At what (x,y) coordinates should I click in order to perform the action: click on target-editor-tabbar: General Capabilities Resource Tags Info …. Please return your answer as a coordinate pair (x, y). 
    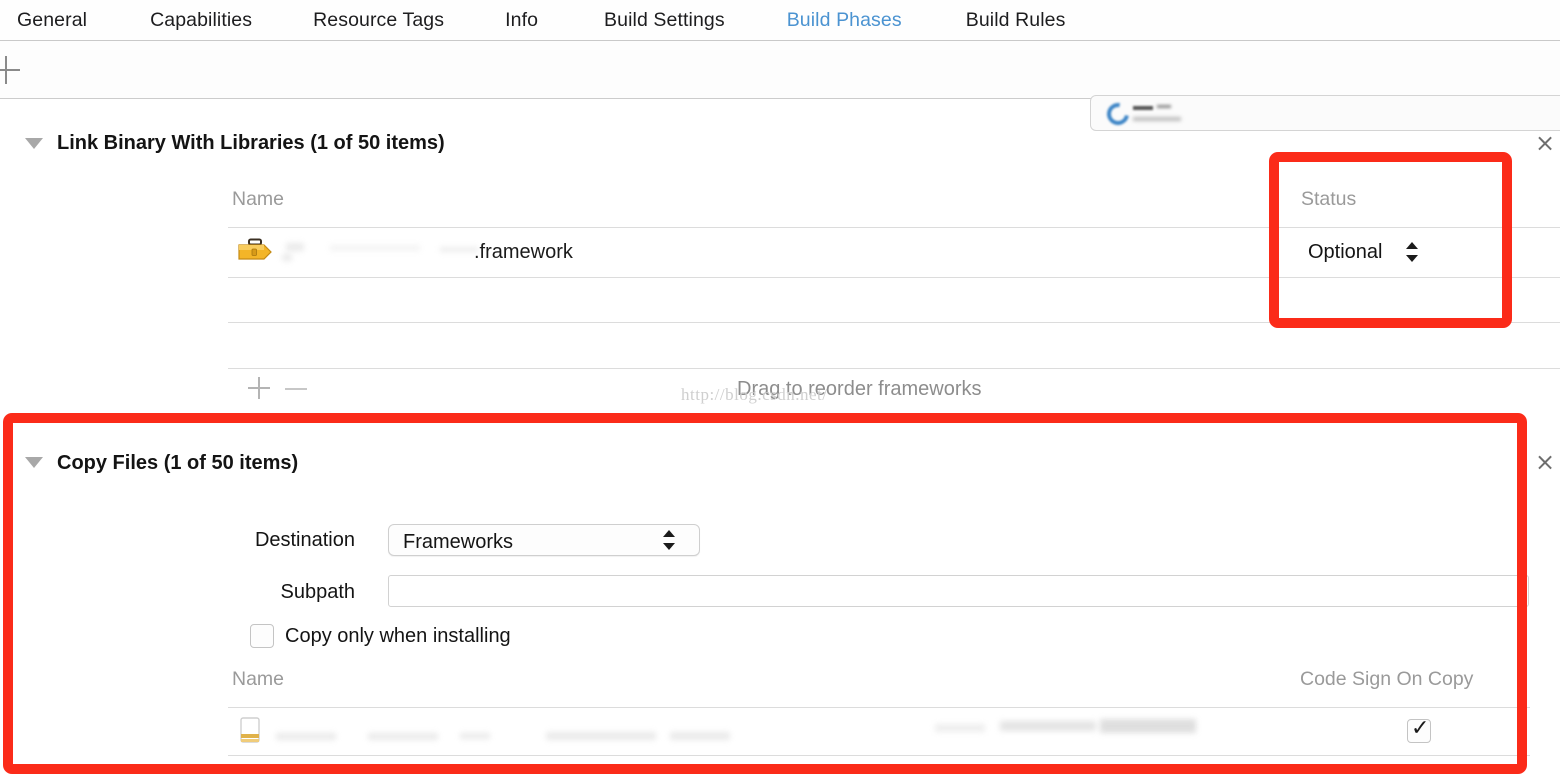
    Looking at the image, I should click on (780, 20).